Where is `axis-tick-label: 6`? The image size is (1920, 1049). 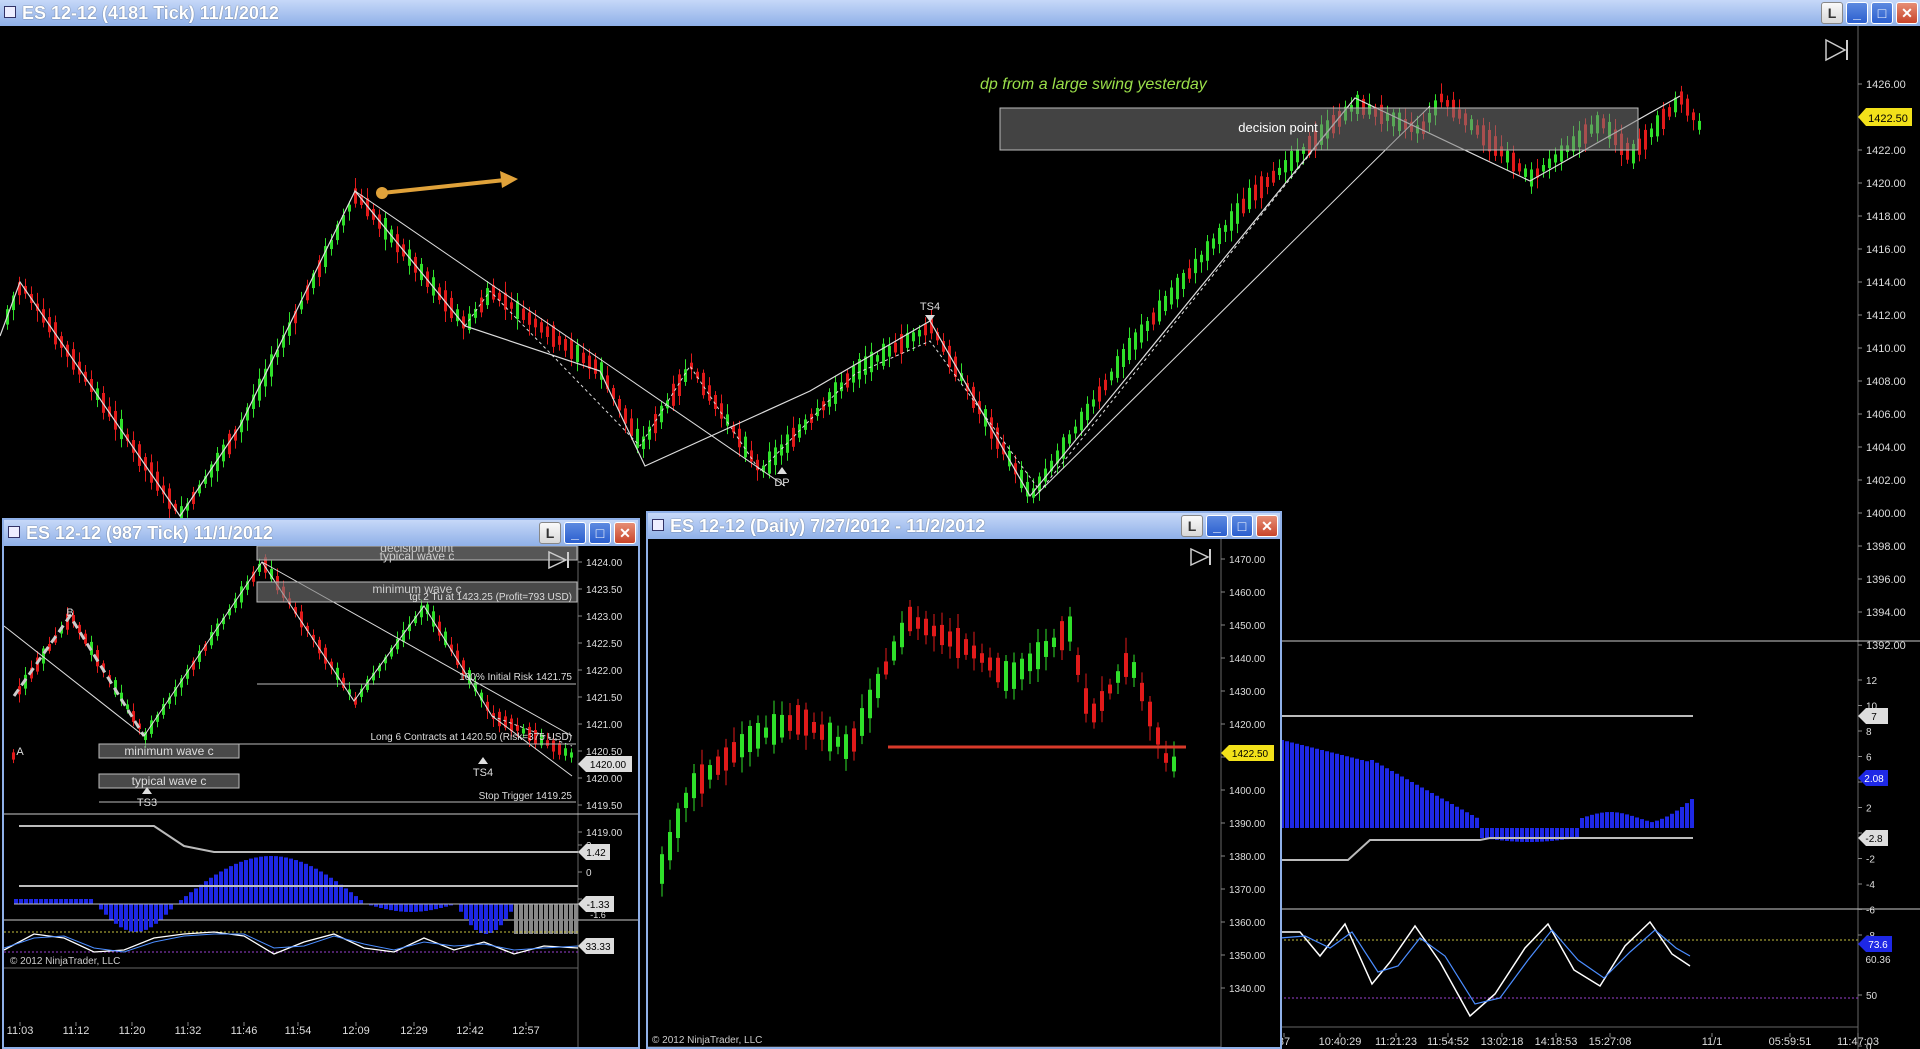 axis-tick-label: 6 is located at coordinates (1869, 758).